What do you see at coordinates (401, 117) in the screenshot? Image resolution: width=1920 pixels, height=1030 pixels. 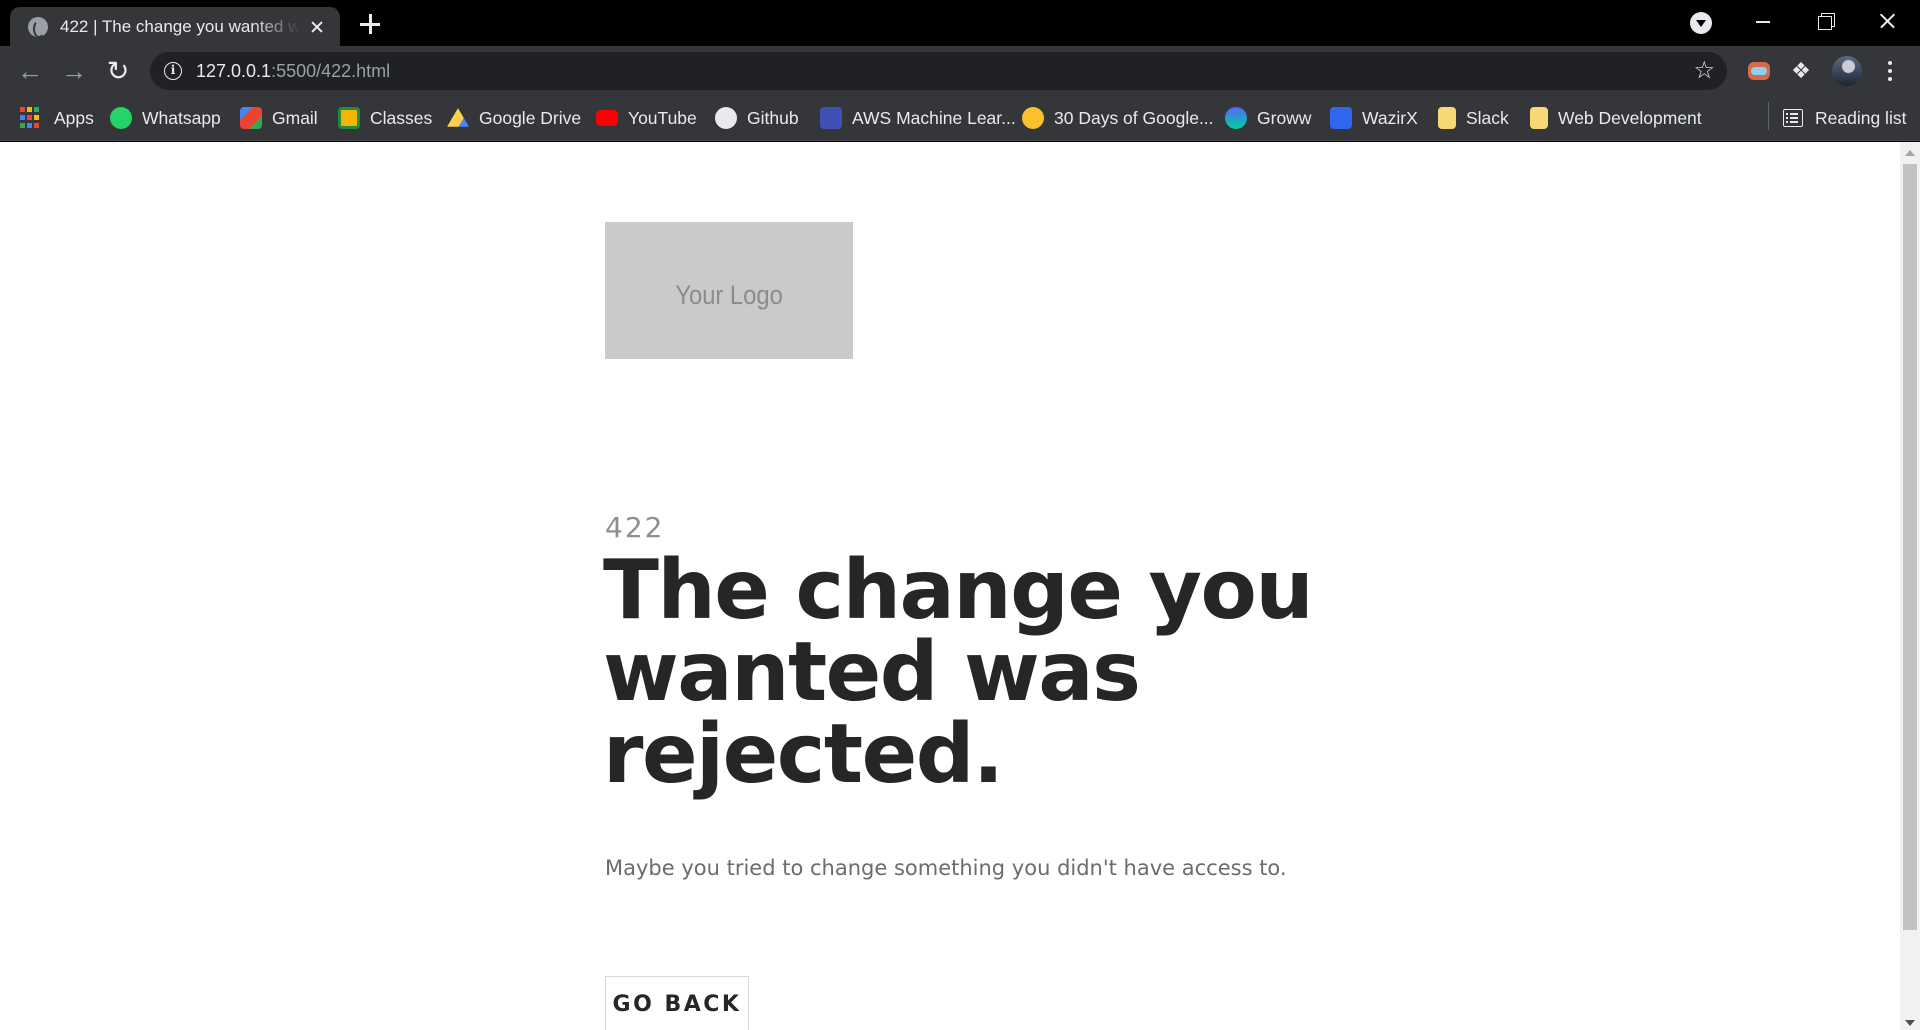 I see `bookmark-label: Classes` at bounding box center [401, 117].